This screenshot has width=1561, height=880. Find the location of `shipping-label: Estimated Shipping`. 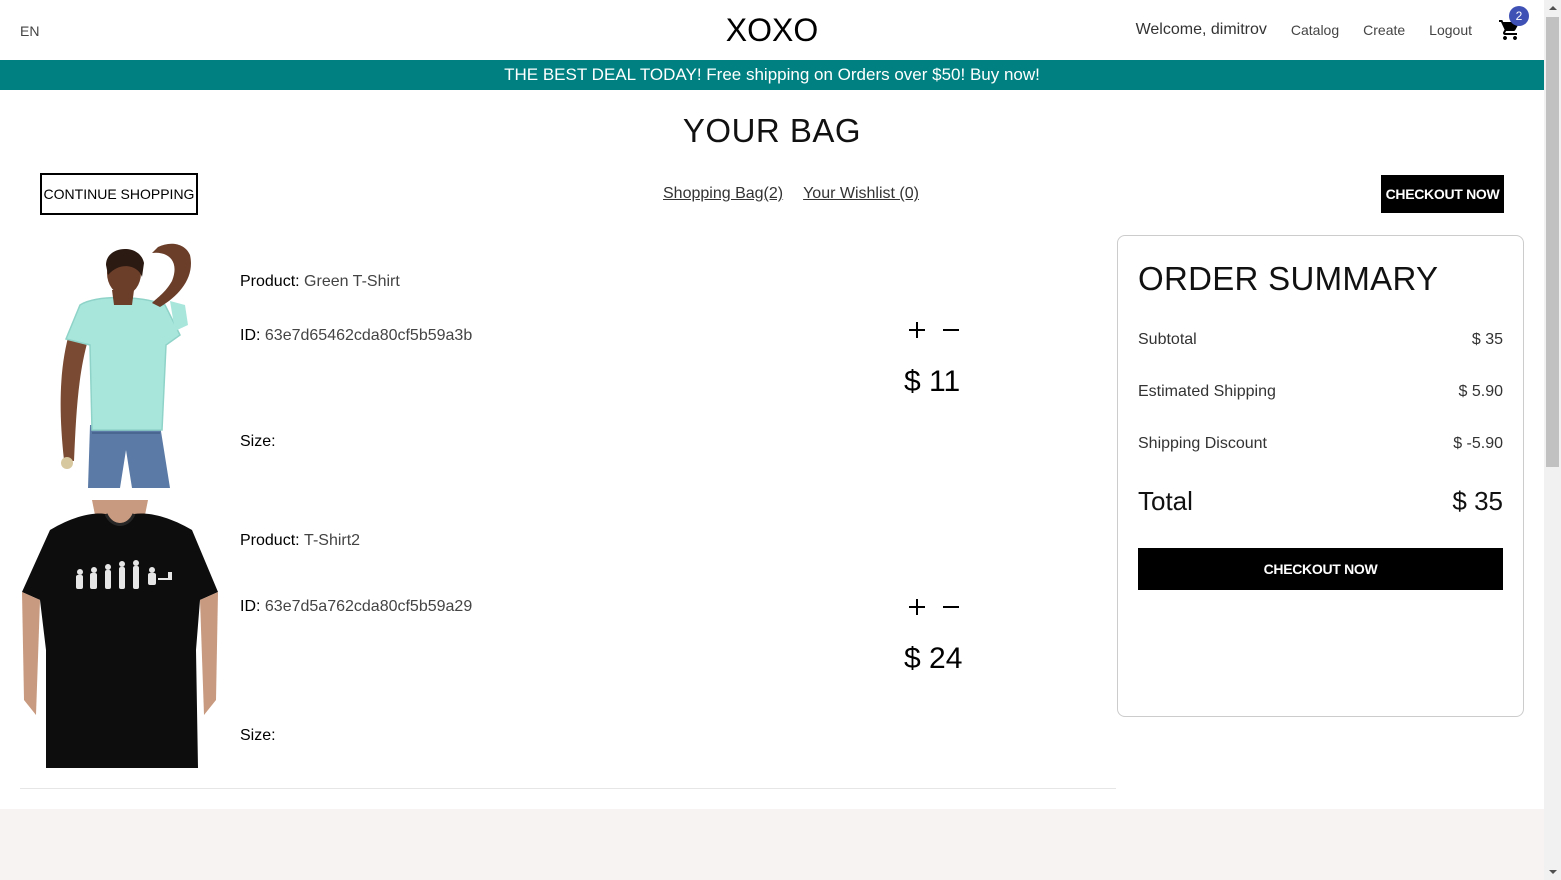

shipping-label: Estimated Shipping is located at coordinates (1207, 391).